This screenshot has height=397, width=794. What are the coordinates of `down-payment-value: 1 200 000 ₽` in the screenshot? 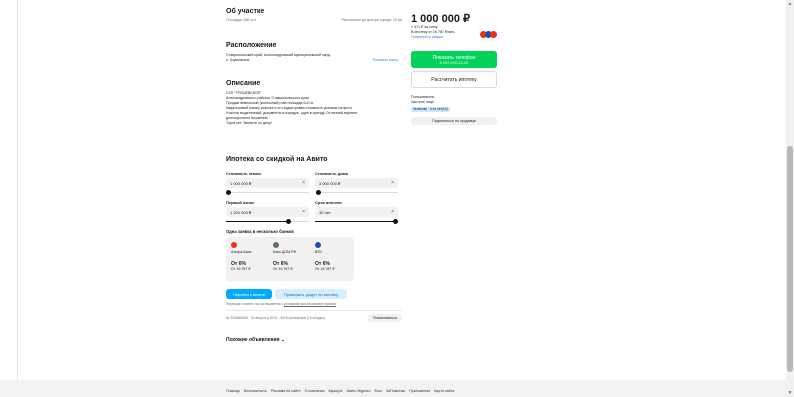 It's located at (241, 212).